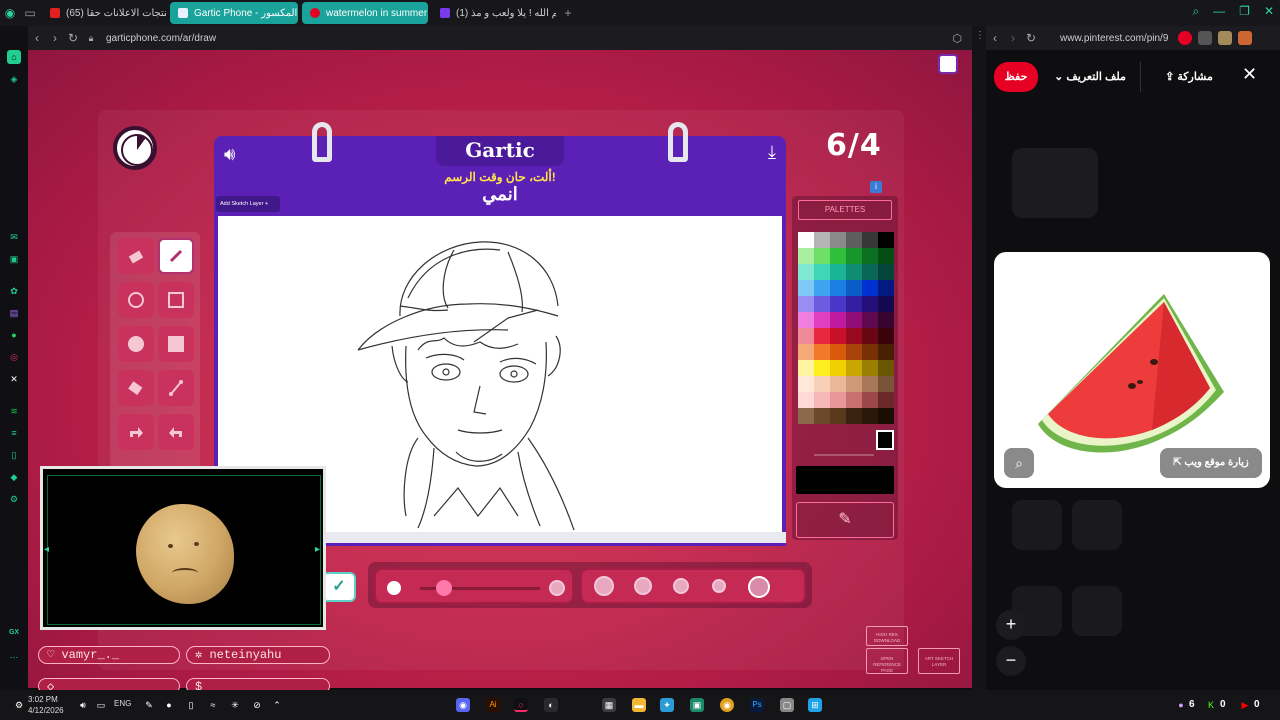 The width and height of the screenshot is (1280, 720). Describe the element at coordinates (1189, 77) in the screenshot. I see `share-button: ⇪ مشاركة` at that location.